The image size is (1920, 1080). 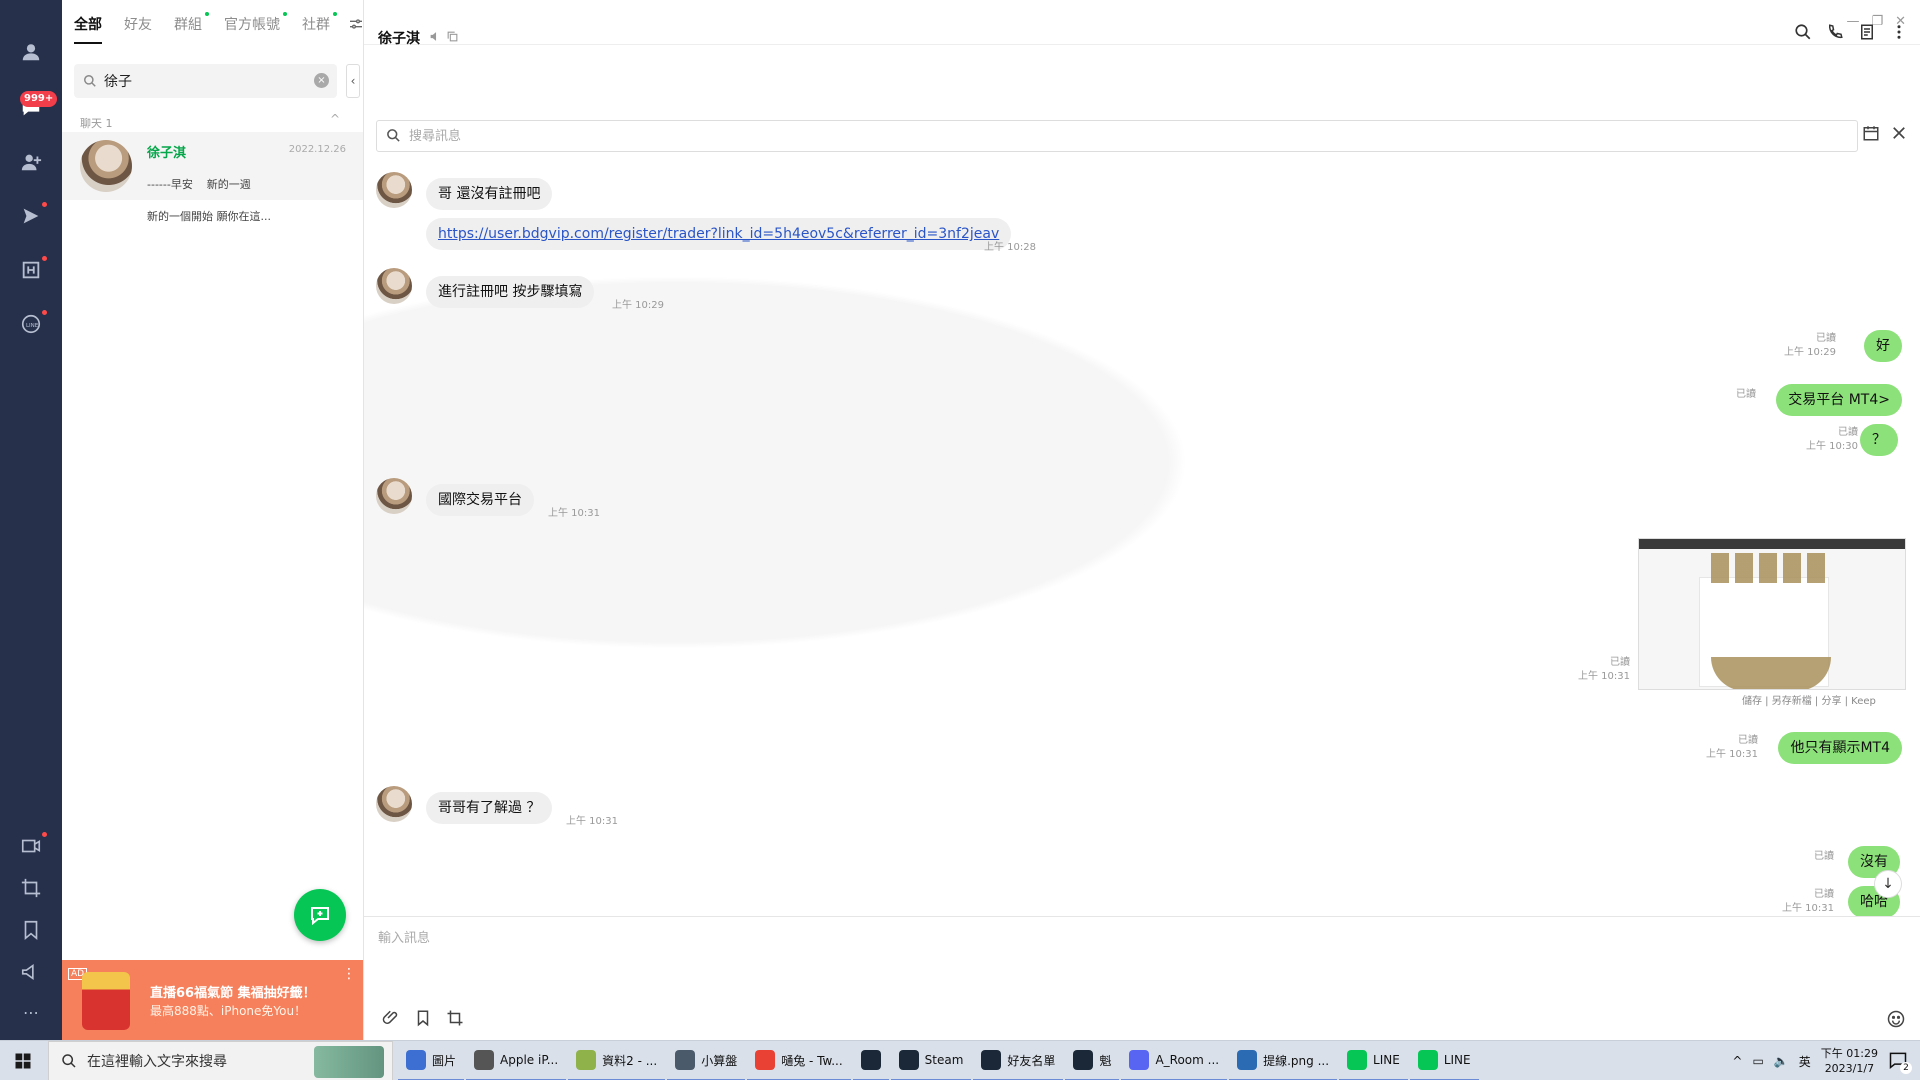 I want to click on taskbar-app: 圖片, so click(x=431, y=1060).